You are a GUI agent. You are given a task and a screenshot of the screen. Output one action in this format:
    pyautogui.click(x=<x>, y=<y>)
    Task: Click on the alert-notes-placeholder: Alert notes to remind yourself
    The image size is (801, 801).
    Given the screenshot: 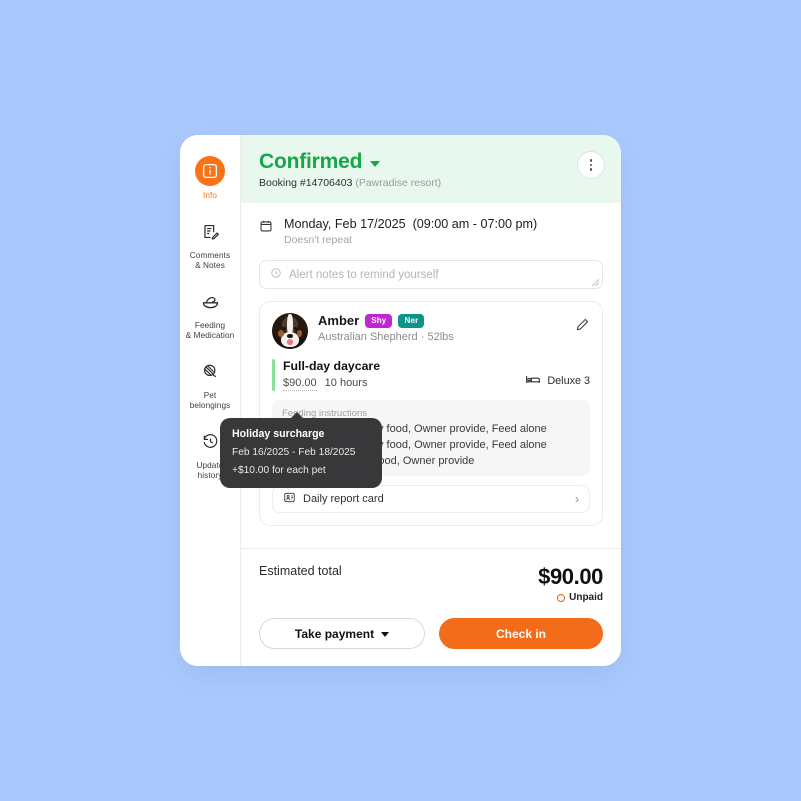 What is the action you would take?
    pyautogui.click(x=364, y=274)
    